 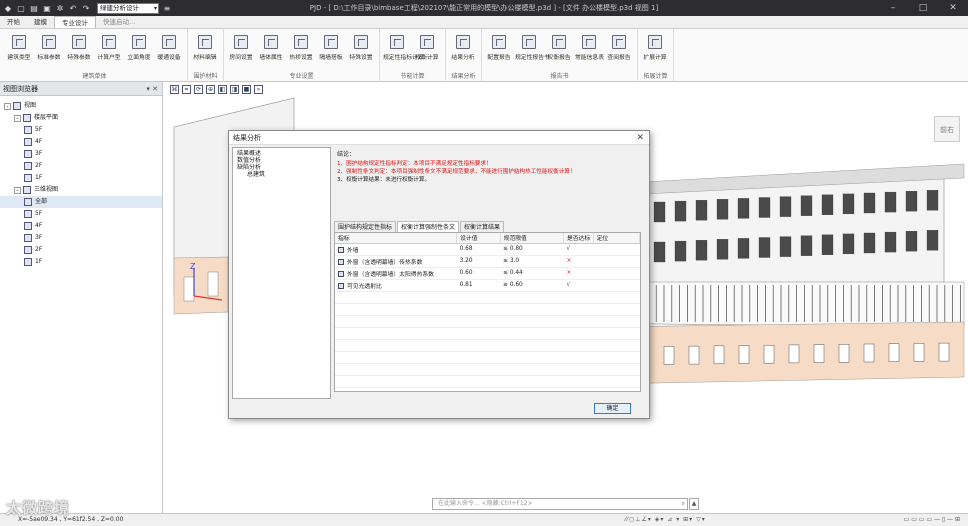 What do you see at coordinates (499, 48) in the screenshot?
I see `ribbon-button: 配置报告` at bounding box center [499, 48].